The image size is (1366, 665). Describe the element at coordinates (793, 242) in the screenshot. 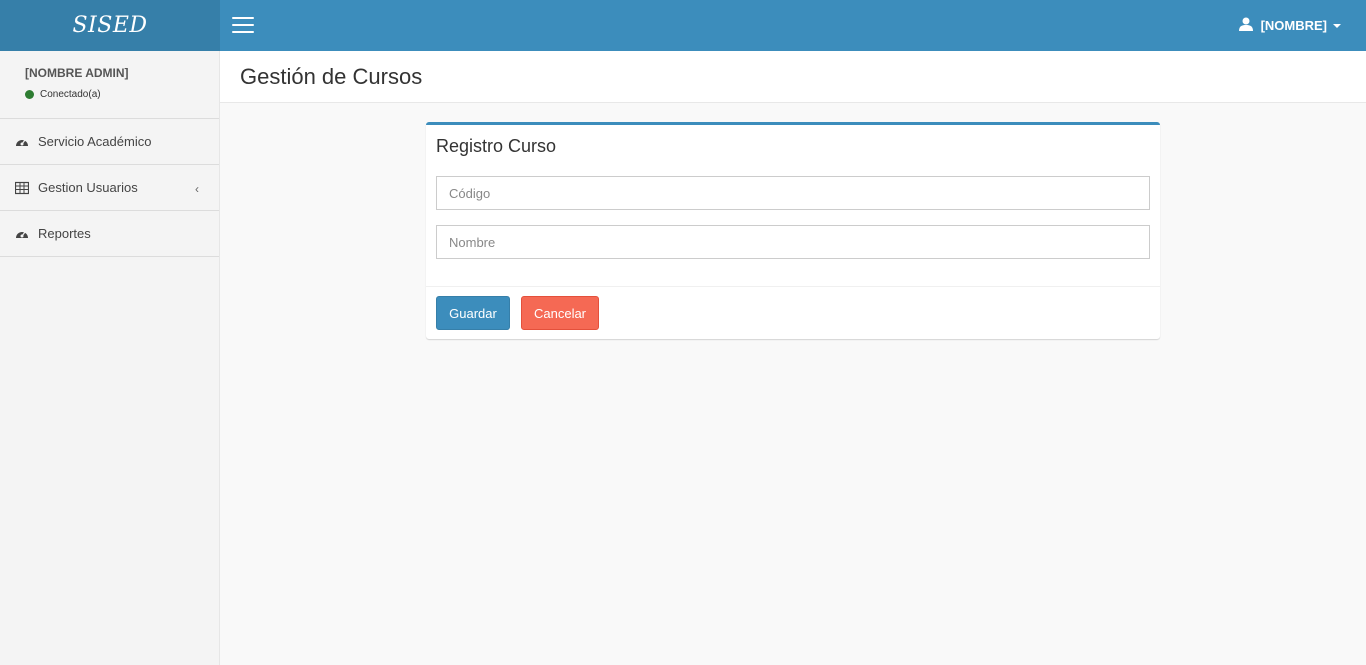

I see `name-field` at that location.